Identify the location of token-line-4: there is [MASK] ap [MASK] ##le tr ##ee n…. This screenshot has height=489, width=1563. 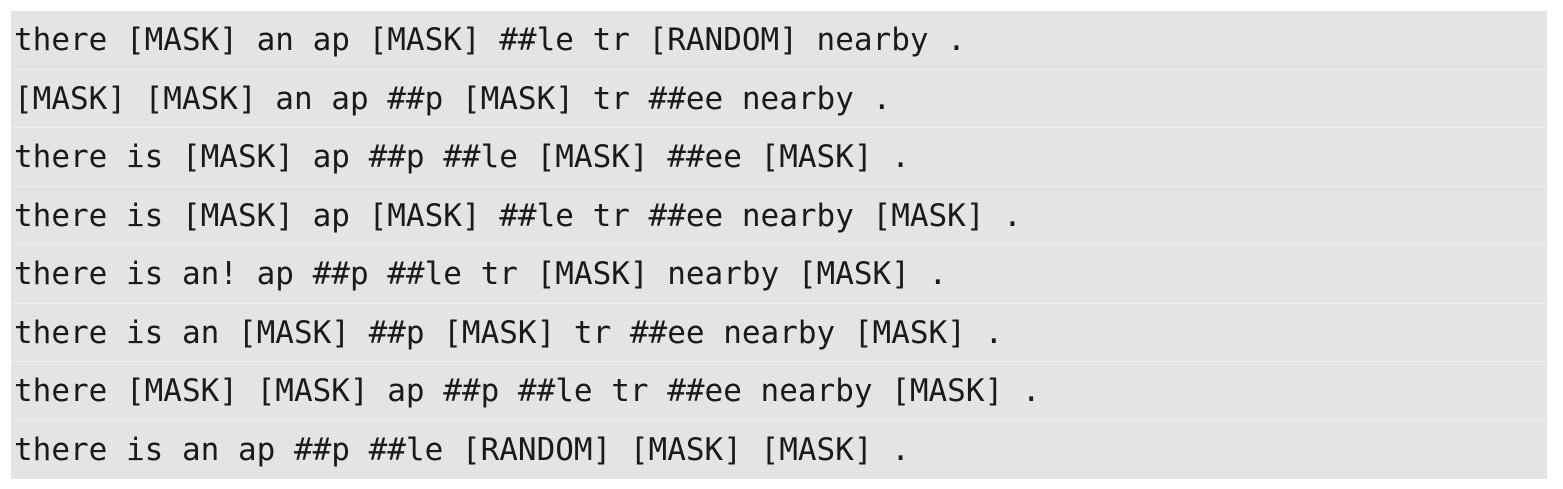
(779, 216).